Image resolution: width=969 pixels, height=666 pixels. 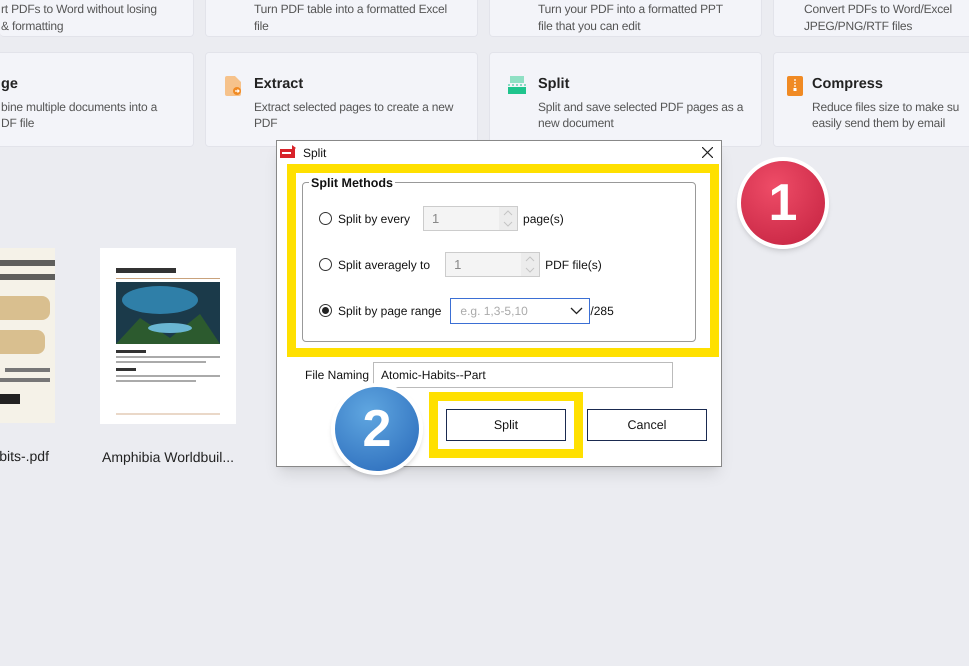 What do you see at coordinates (233, 86) in the screenshot?
I see `document-icon` at bounding box center [233, 86].